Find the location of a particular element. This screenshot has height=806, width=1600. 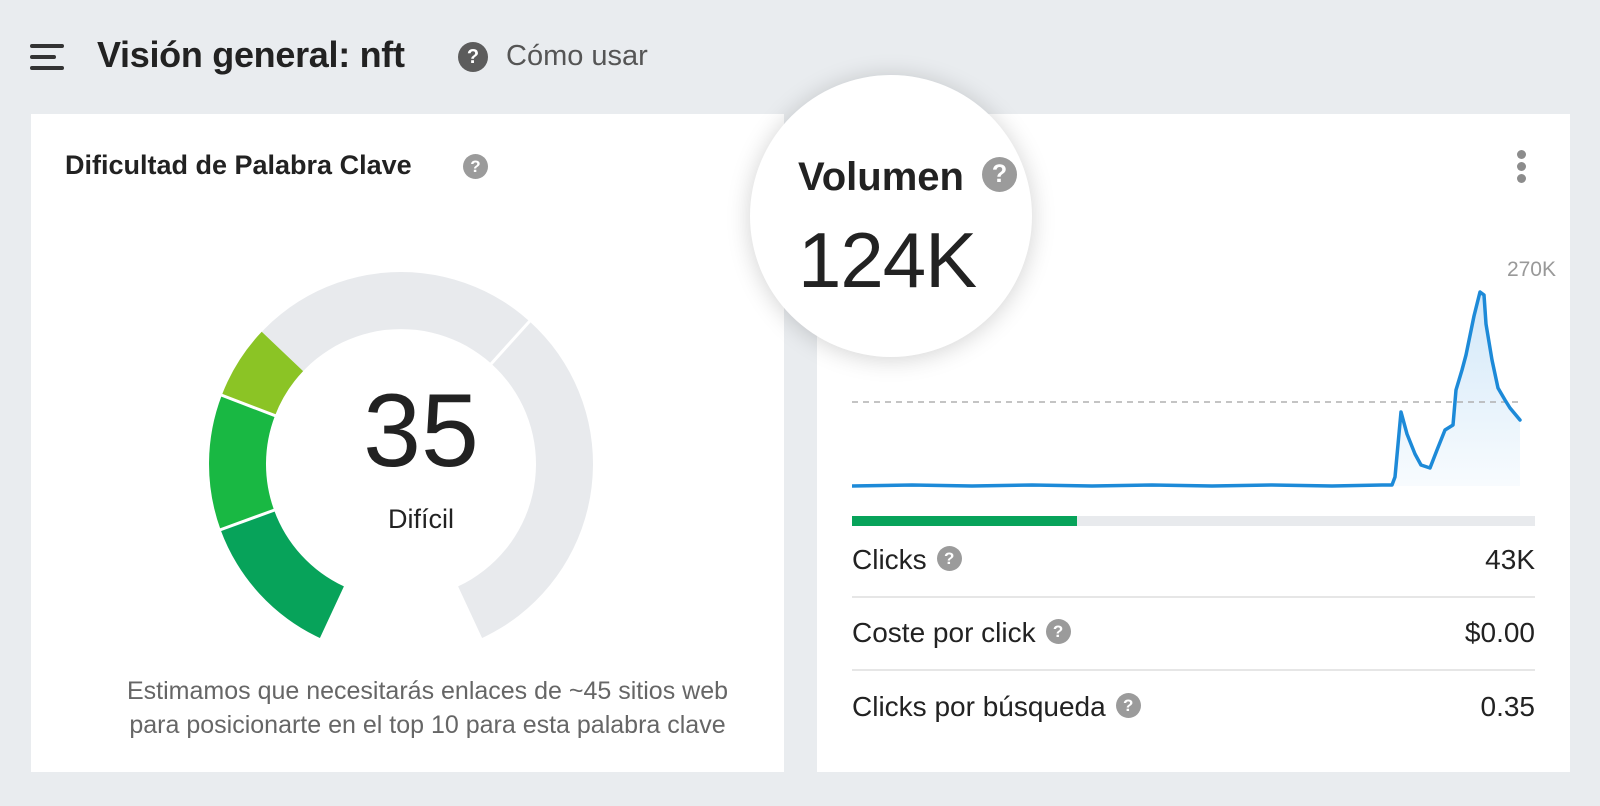

metric-value: 43K is located at coordinates (1510, 559).